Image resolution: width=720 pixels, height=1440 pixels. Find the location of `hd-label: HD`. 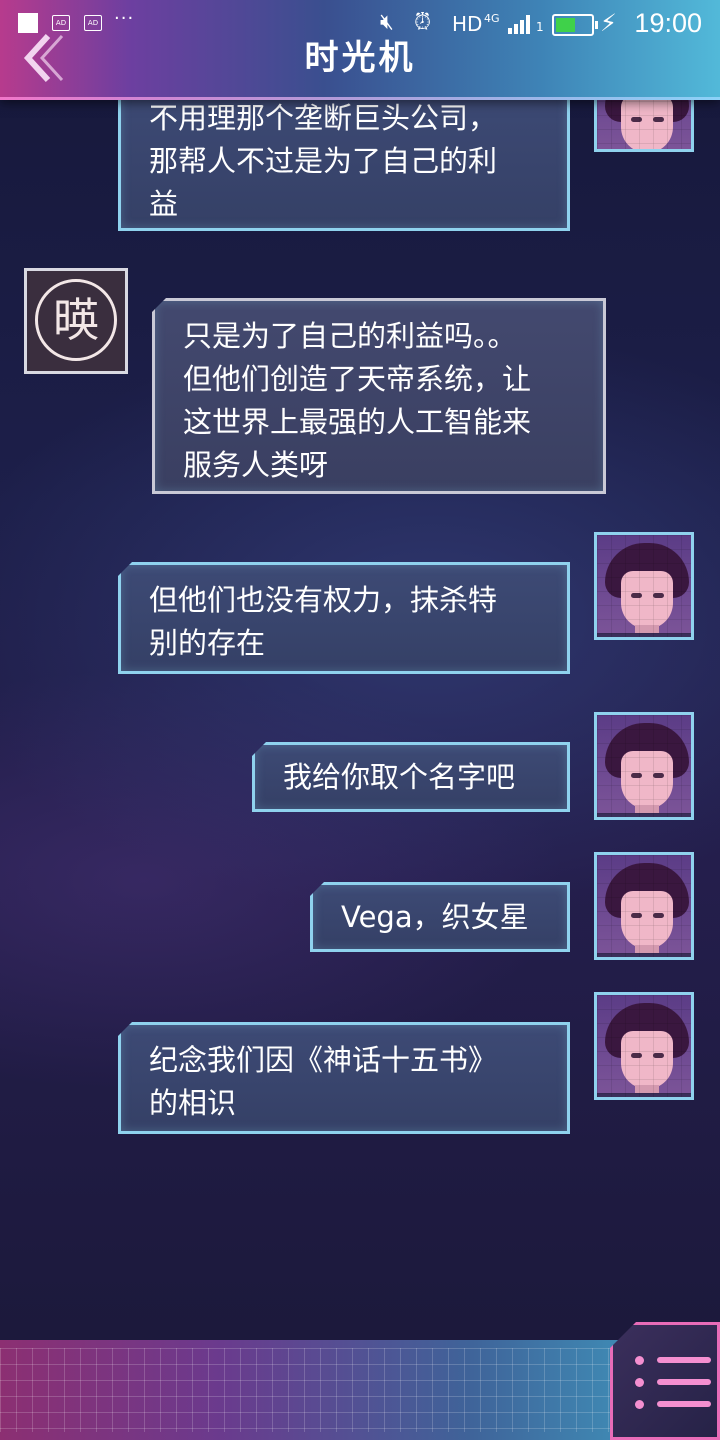

hd-label: HD is located at coordinates (467, 24).